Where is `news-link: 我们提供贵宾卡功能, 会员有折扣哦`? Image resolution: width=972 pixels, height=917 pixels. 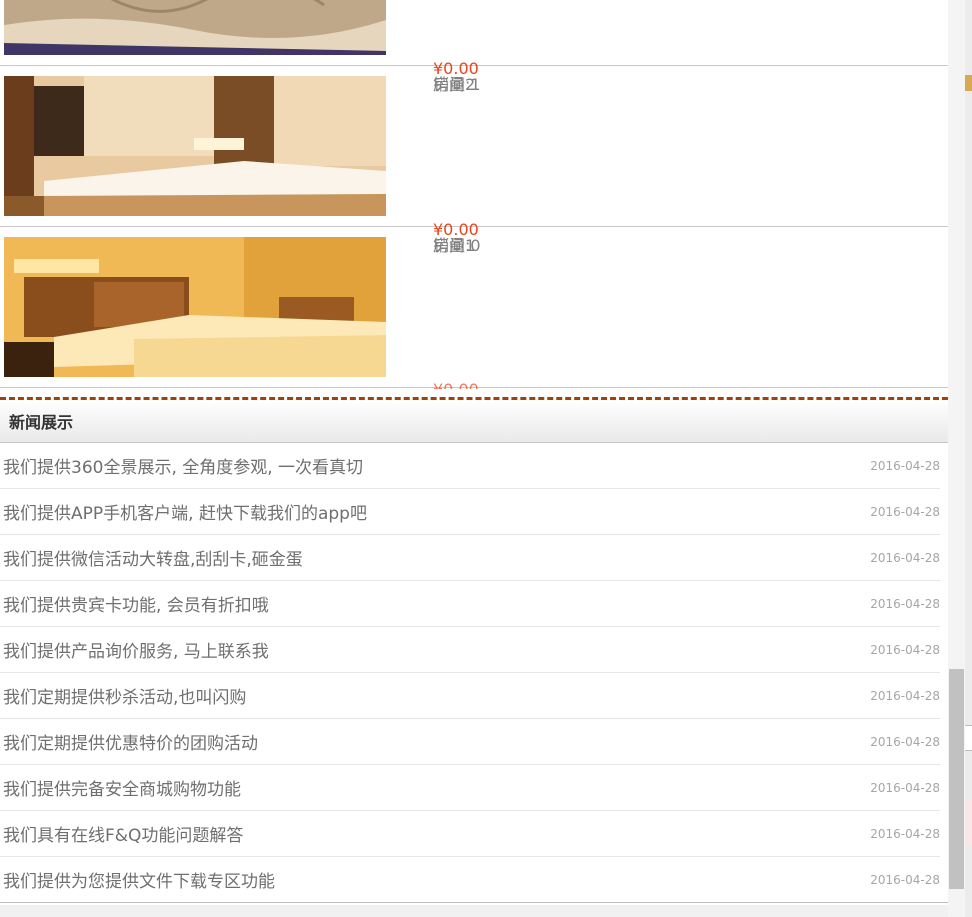 news-link: 我们提供贵宾卡功能, 会员有折扣哦 is located at coordinates (134, 603).